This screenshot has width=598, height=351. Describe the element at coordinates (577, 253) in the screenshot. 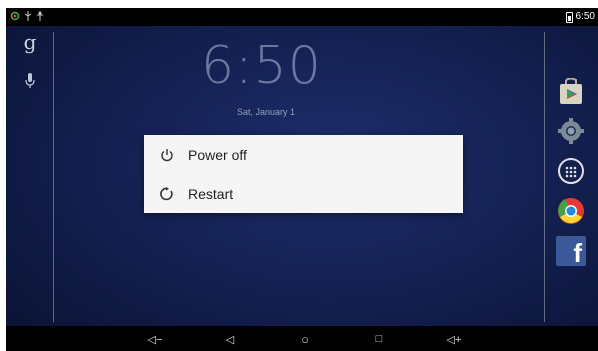

I see `facebook-letter: f` at that location.